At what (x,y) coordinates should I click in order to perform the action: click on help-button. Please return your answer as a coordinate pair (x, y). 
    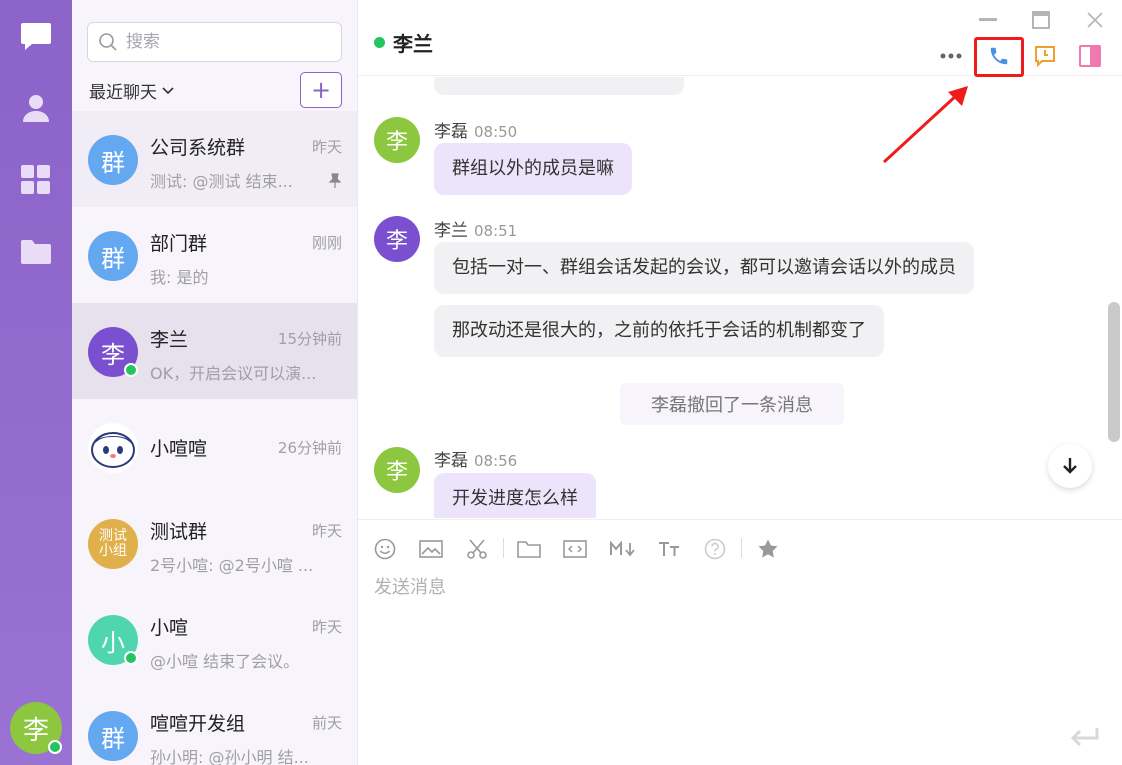
    Looking at the image, I should click on (715, 549).